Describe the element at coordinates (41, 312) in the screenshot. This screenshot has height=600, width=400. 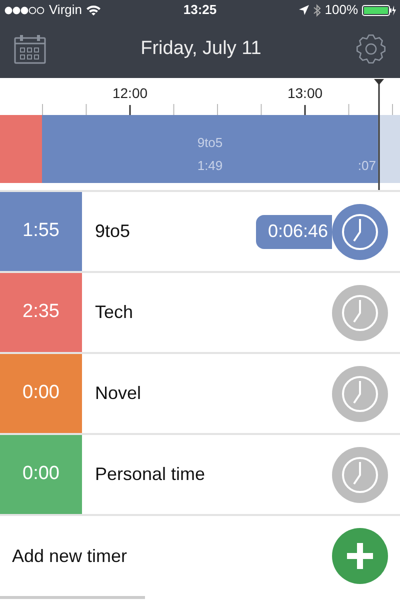
I see `timer-duration: 2:35` at that location.